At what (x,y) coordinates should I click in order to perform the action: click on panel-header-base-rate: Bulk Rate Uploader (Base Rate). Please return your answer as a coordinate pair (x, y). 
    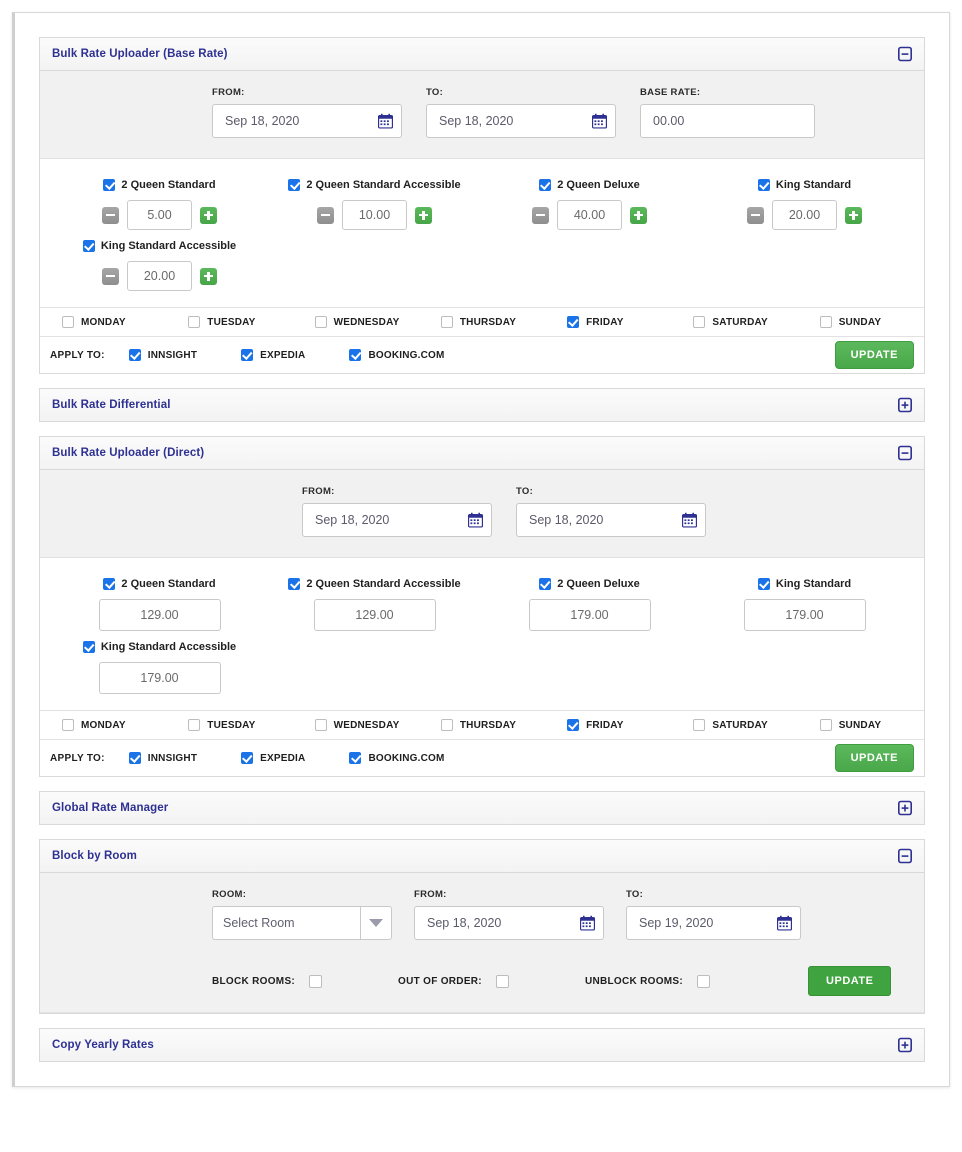
    Looking at the image, I should click on (482, 54).